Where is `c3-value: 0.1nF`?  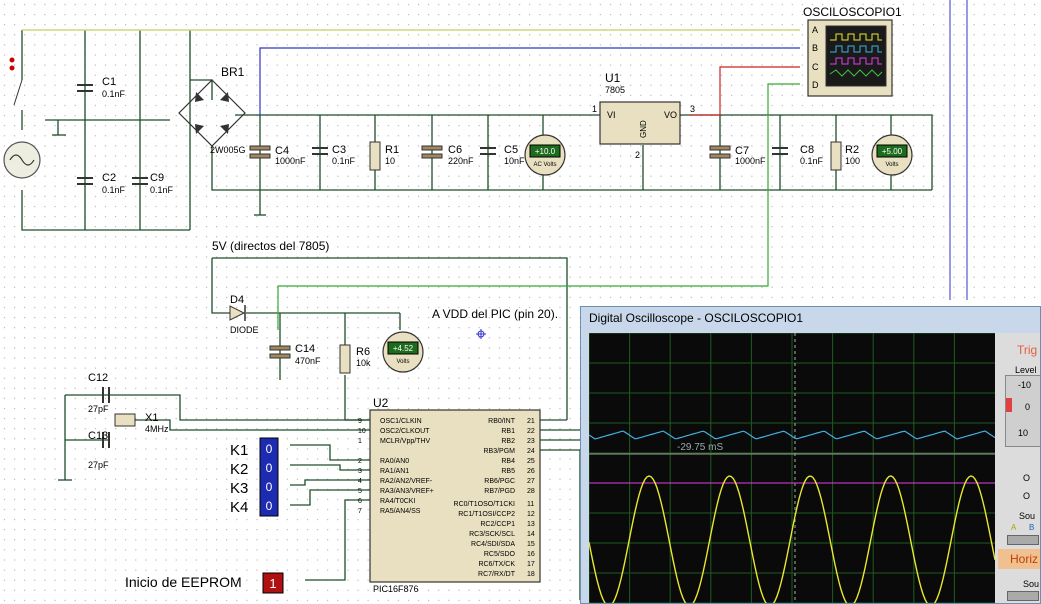
c3-value: 0.1nF is located at coordinates (344, 161).